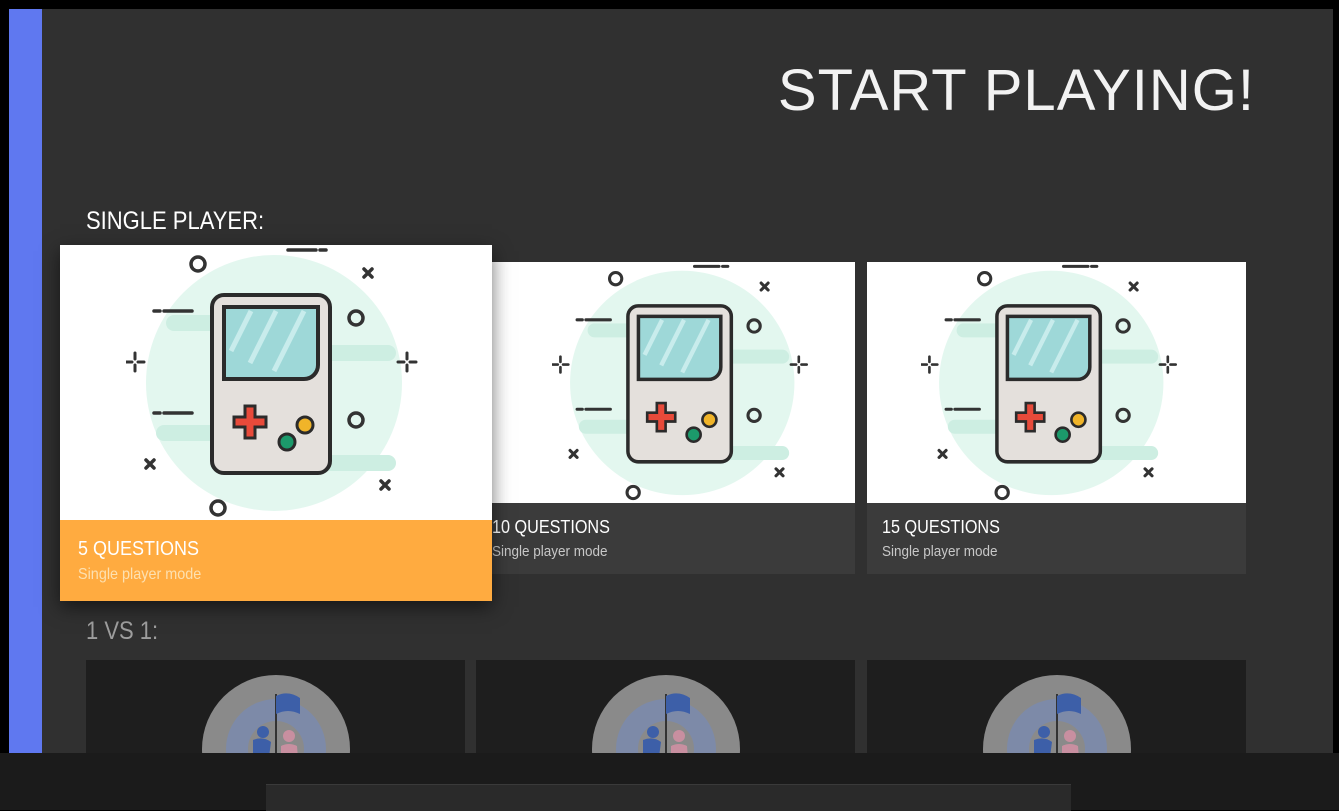 The height and width of the screenshot is (811, 1339). I want to click on card-title: 10 QUESTIONS, so click(551, 527).